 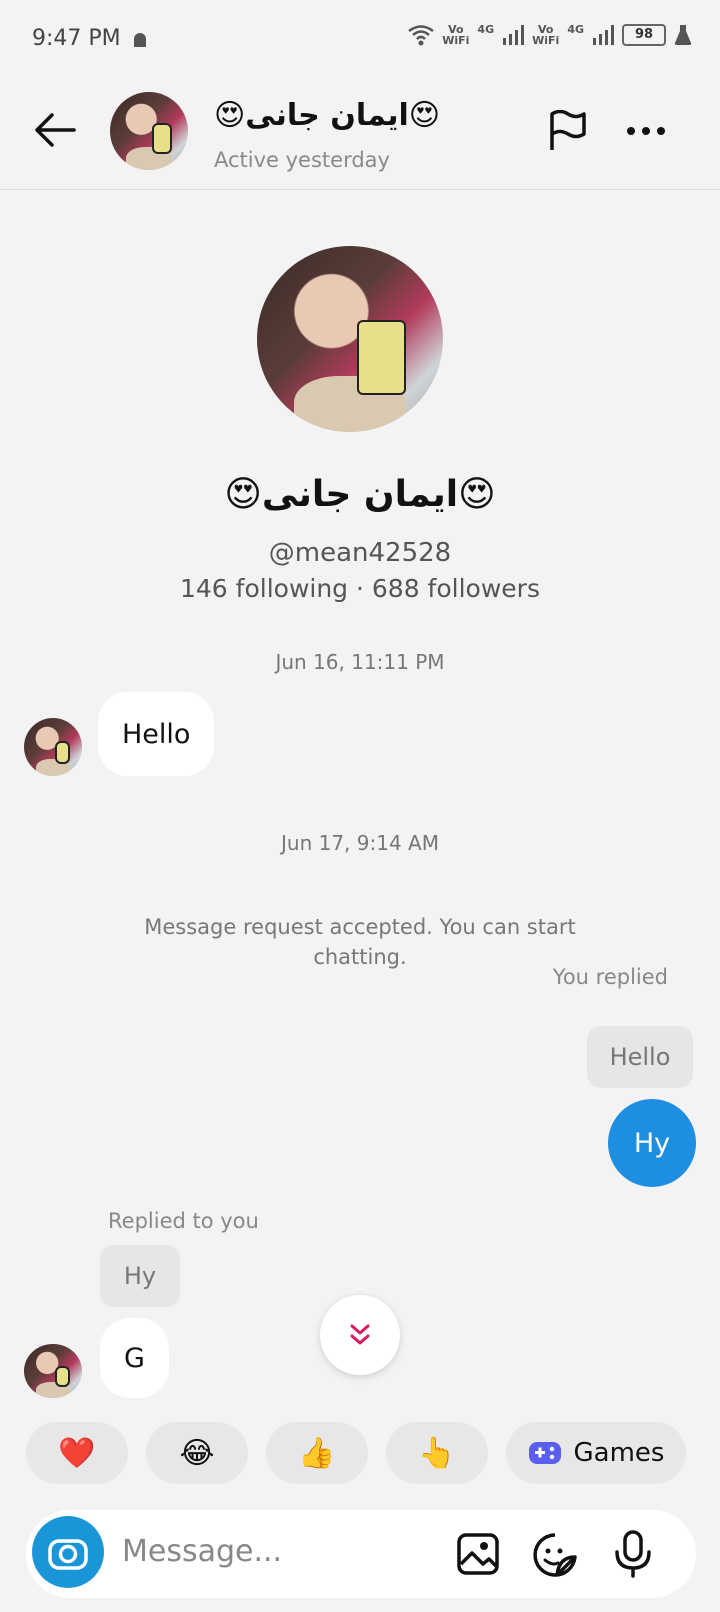 I want to click on games-chip: Games, so click(x=596, y=1453).